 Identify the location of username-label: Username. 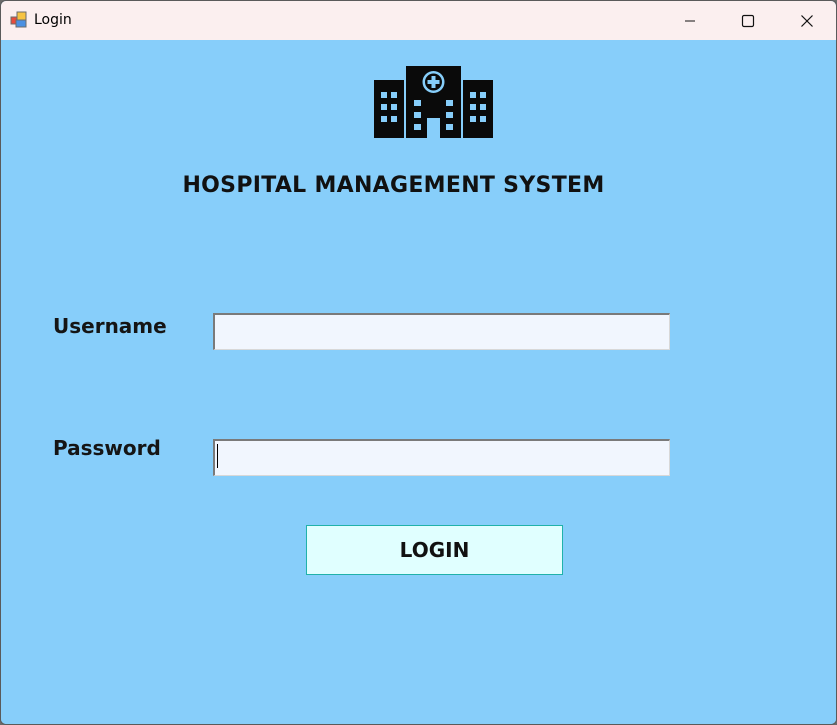
(110, 326).